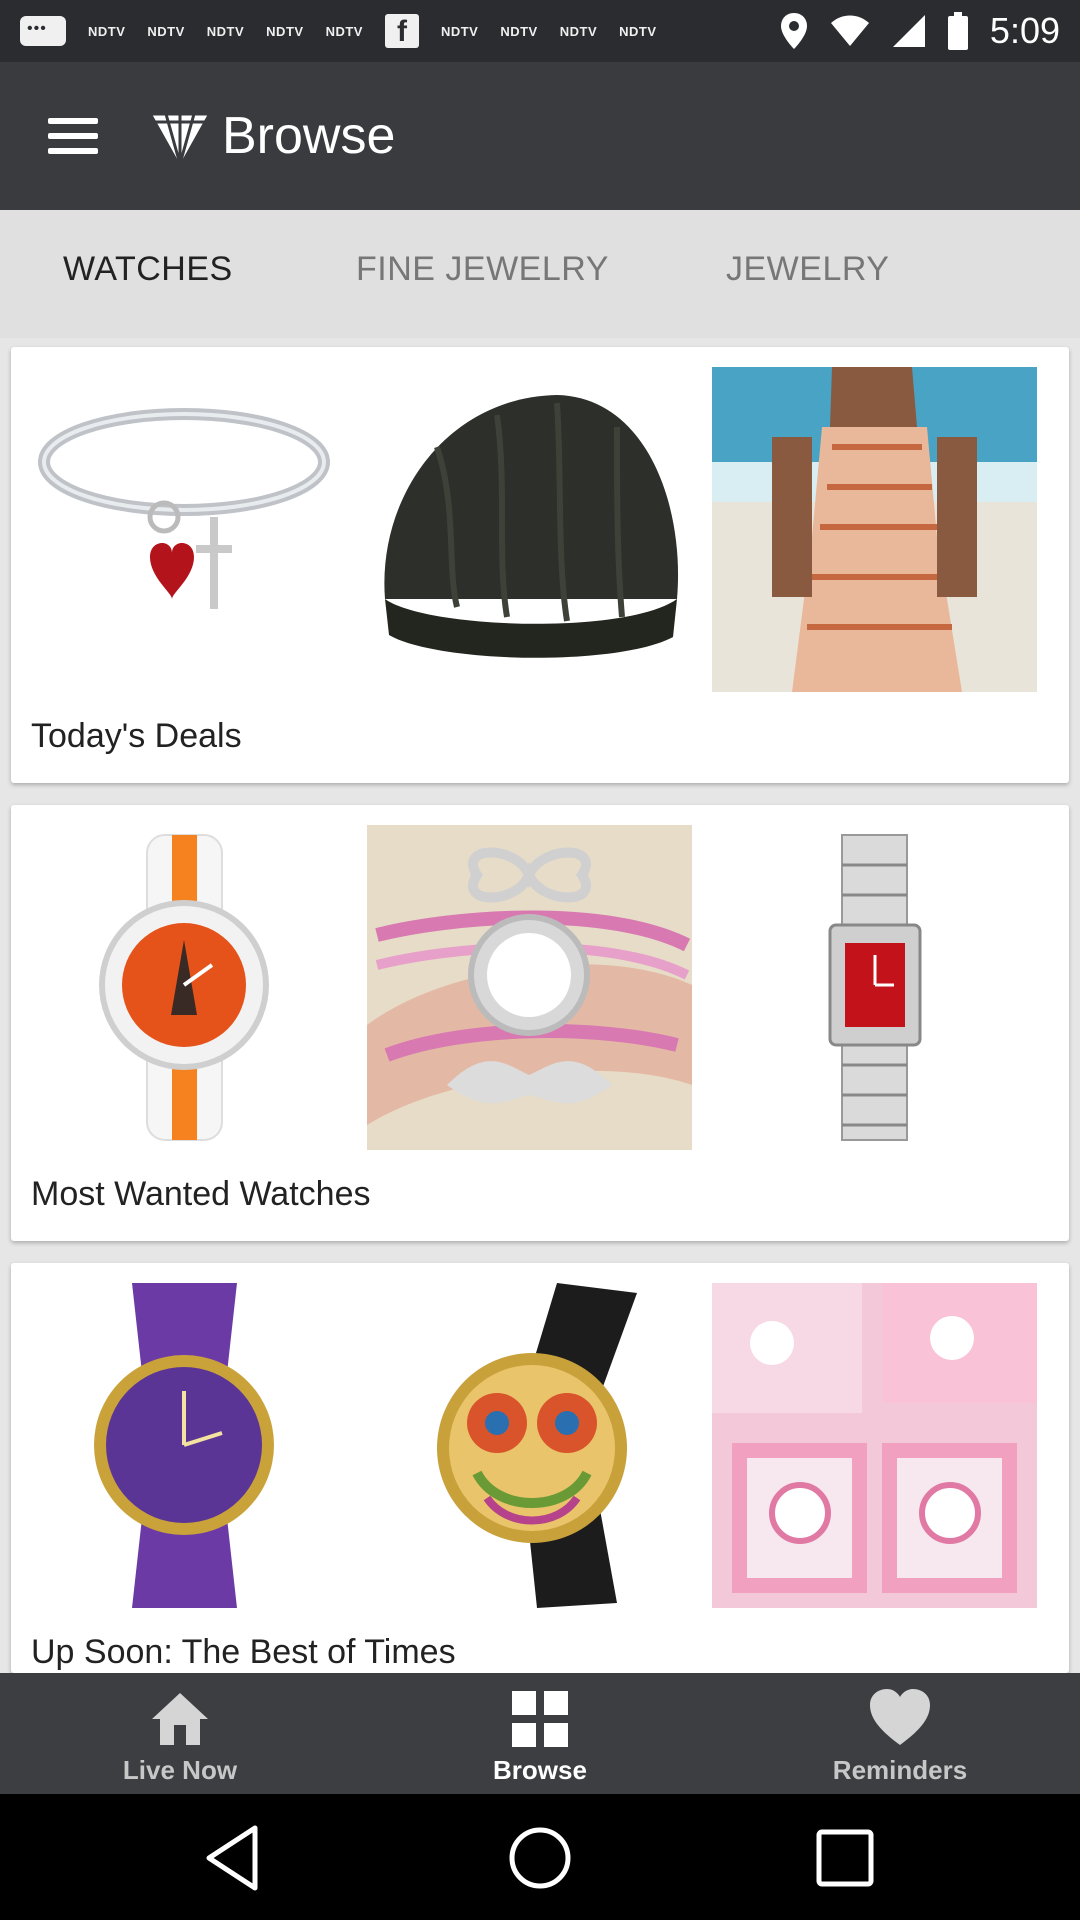 The width and height of the screenshot is (1080, 1920). I want to click on diamond-logo-icon, so click(180, 139).